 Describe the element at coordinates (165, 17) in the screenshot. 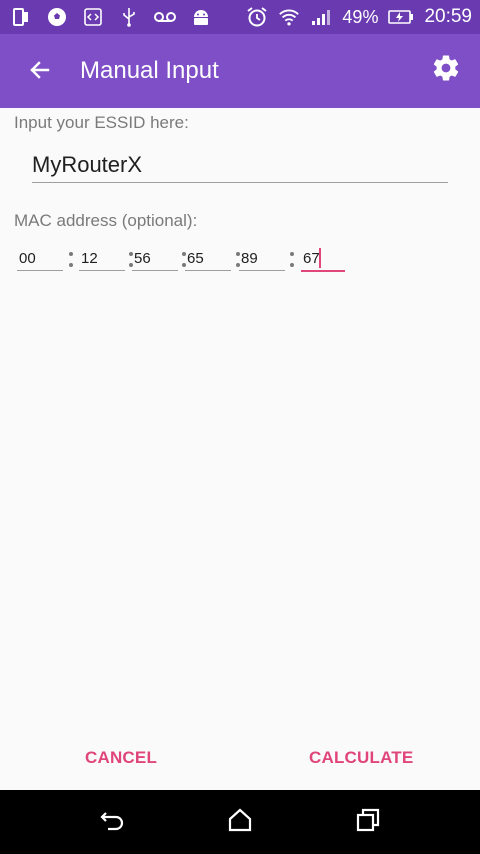

I see `voicemail-icon` at that location.